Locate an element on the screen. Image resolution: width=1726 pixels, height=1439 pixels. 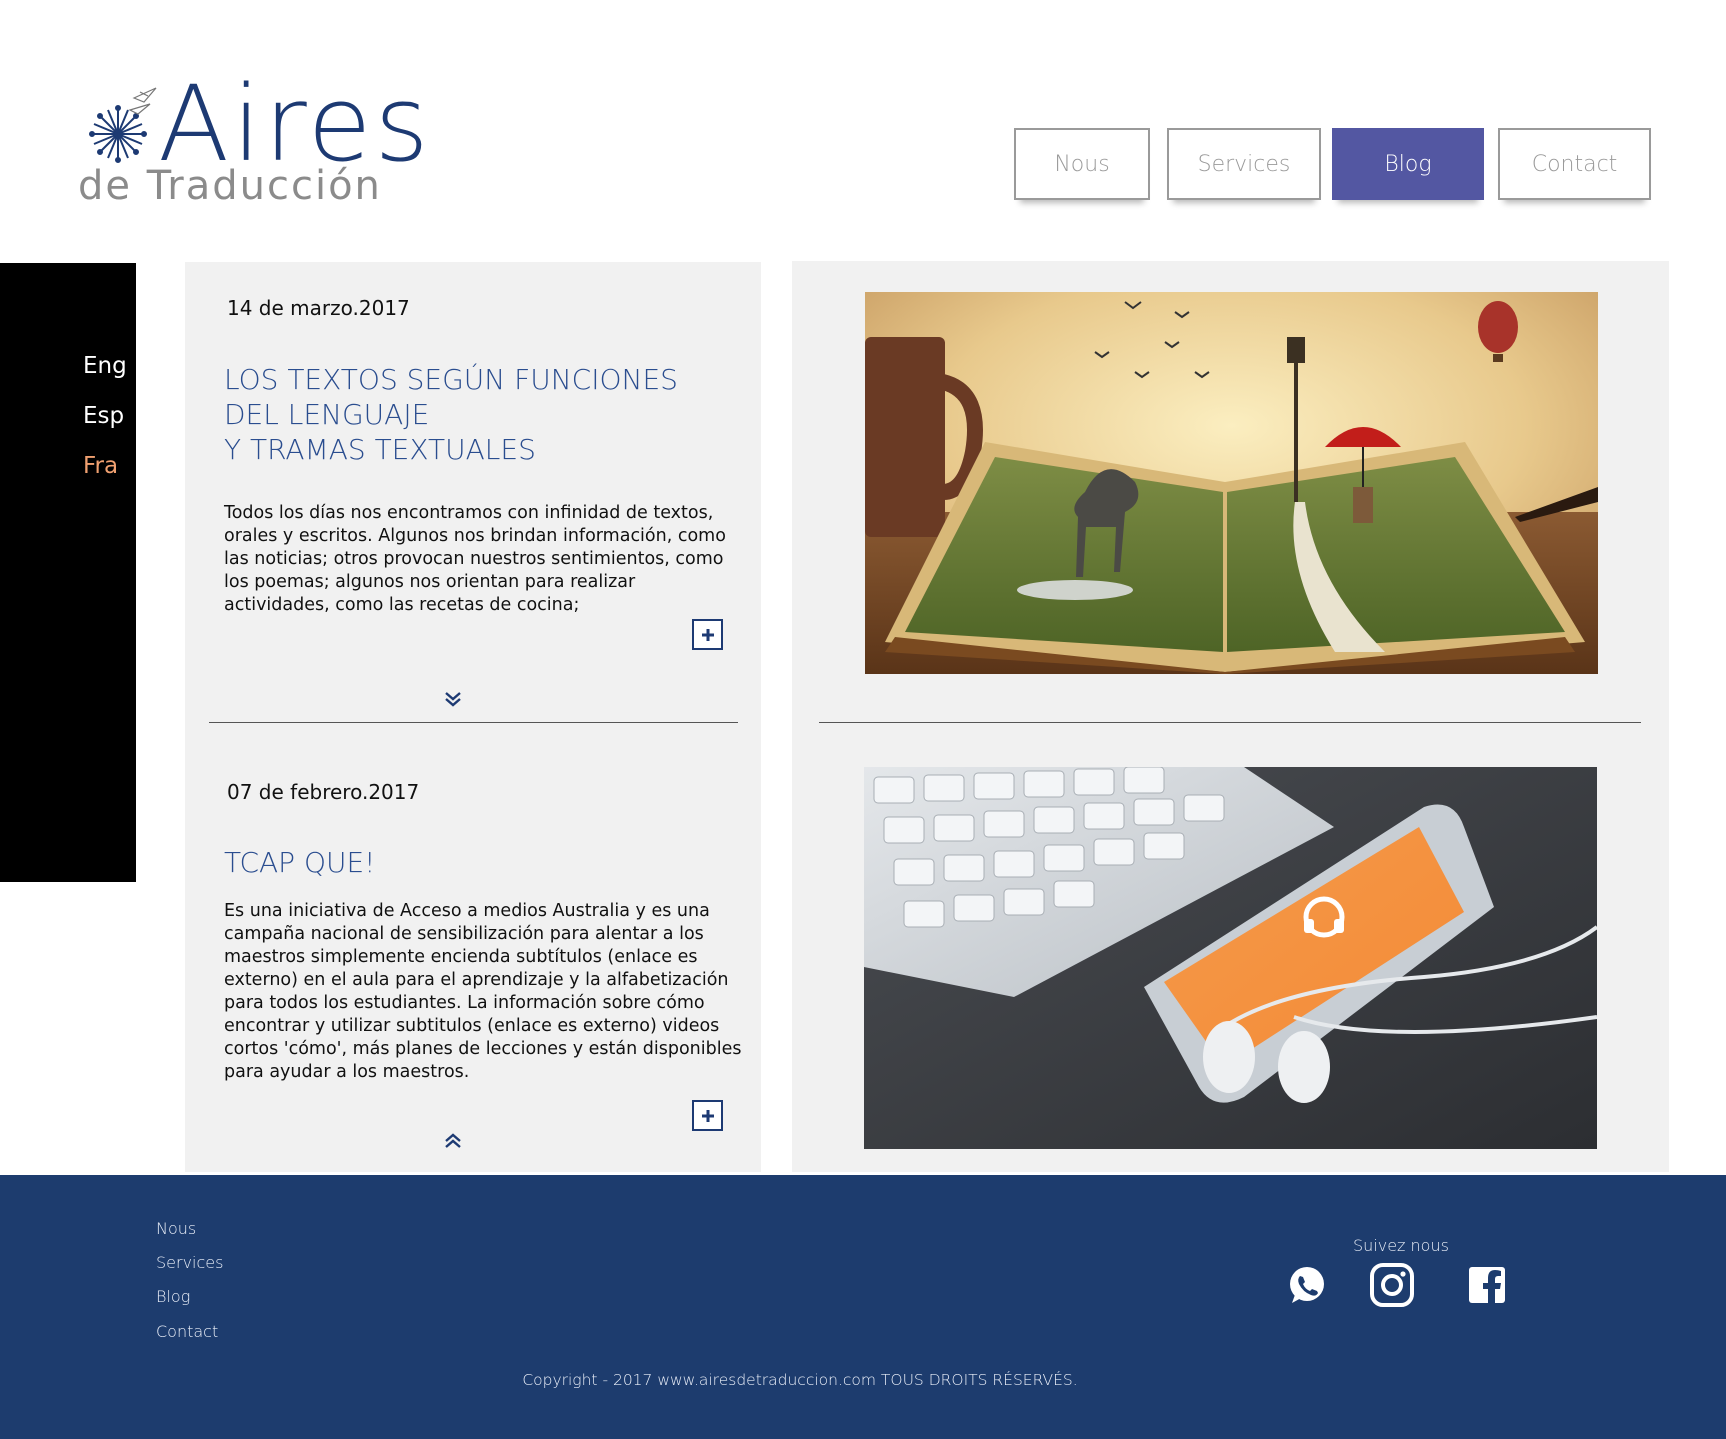
facebook-icon is located at coordinates (1487, 1285).